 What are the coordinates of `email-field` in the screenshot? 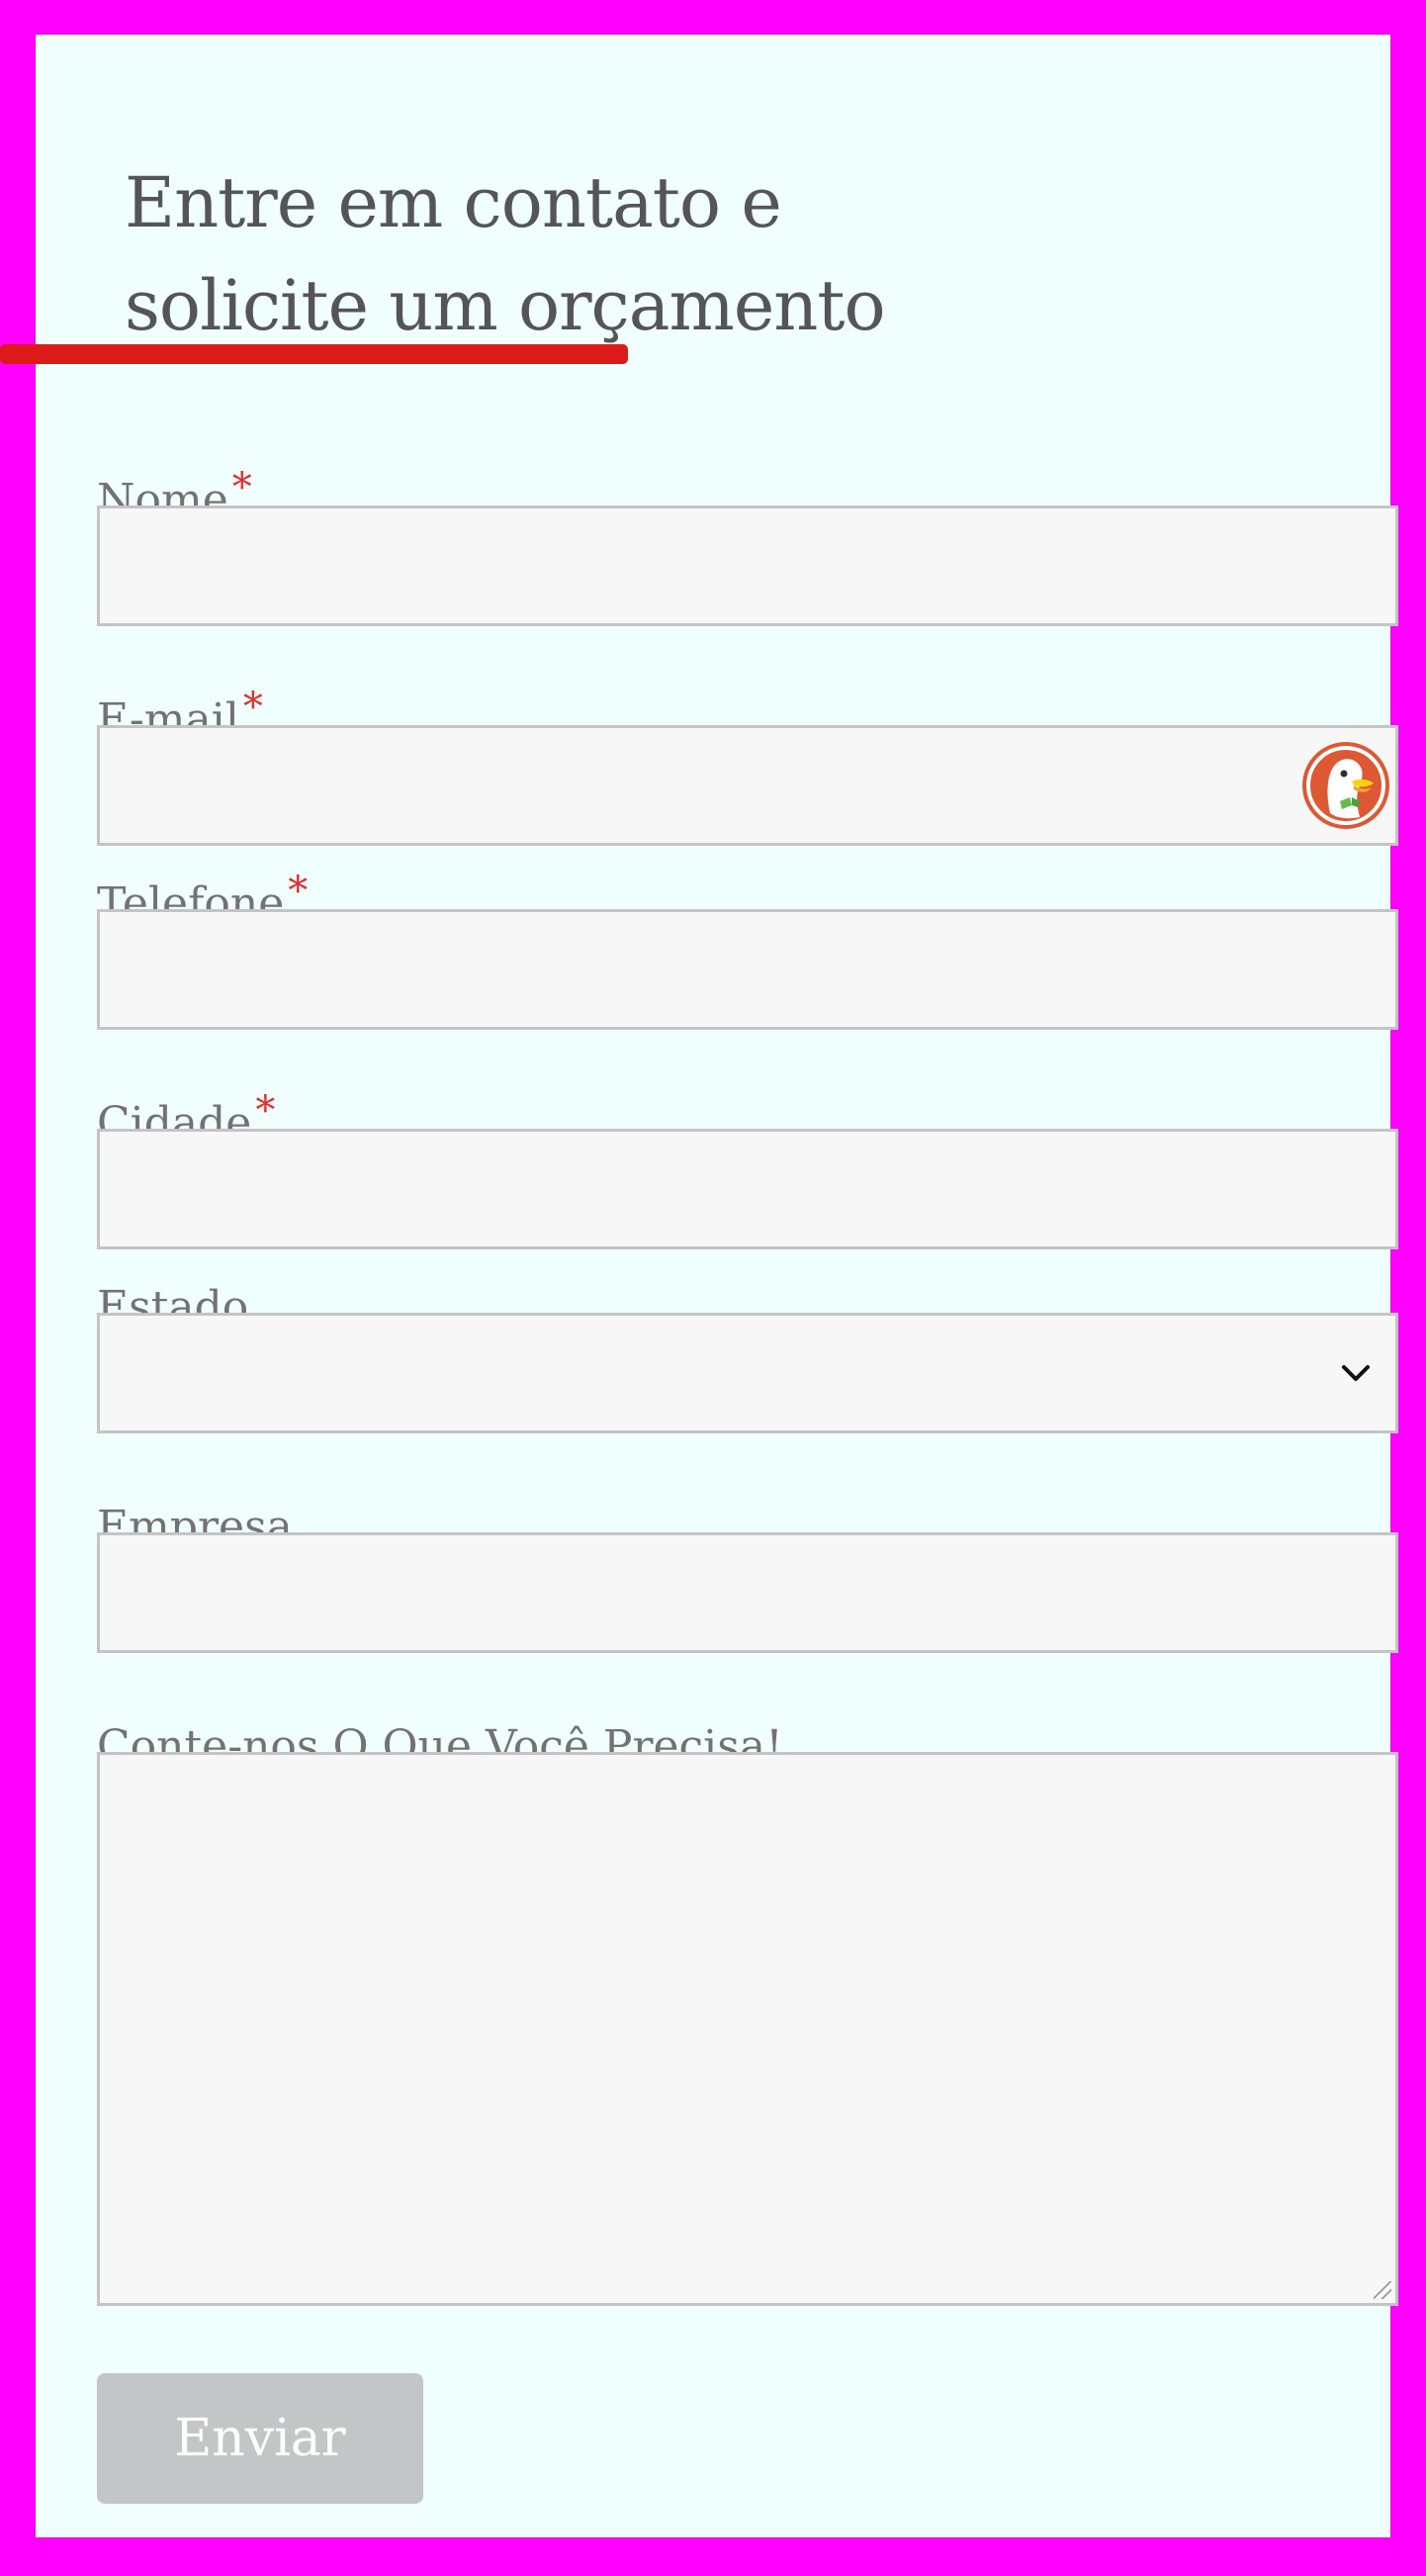 It's located at (747, 785).